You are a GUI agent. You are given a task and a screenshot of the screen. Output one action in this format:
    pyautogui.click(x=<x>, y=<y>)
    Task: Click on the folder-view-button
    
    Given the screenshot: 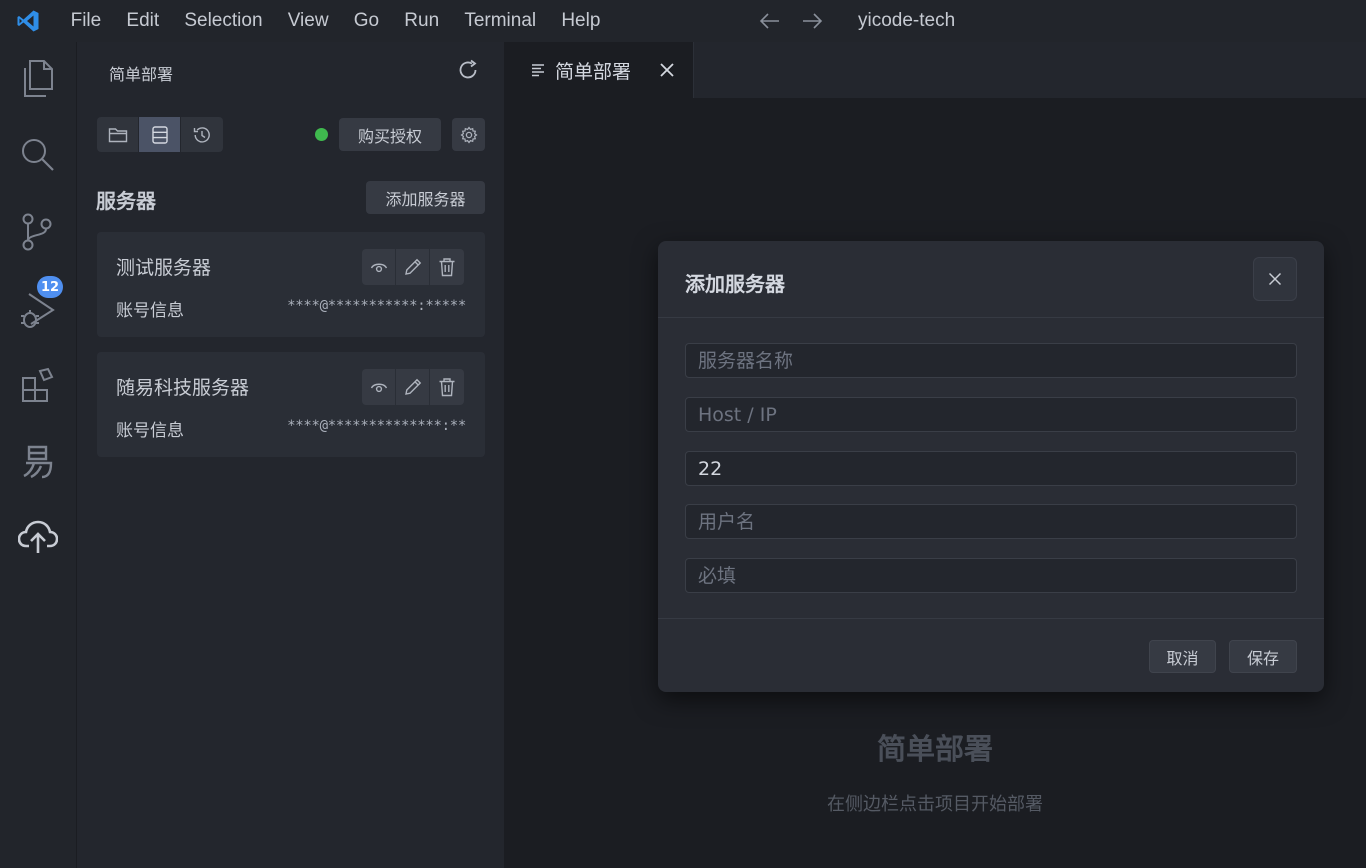 What is the action you would take?
    pyautogui.click(x=118, y=134)
    